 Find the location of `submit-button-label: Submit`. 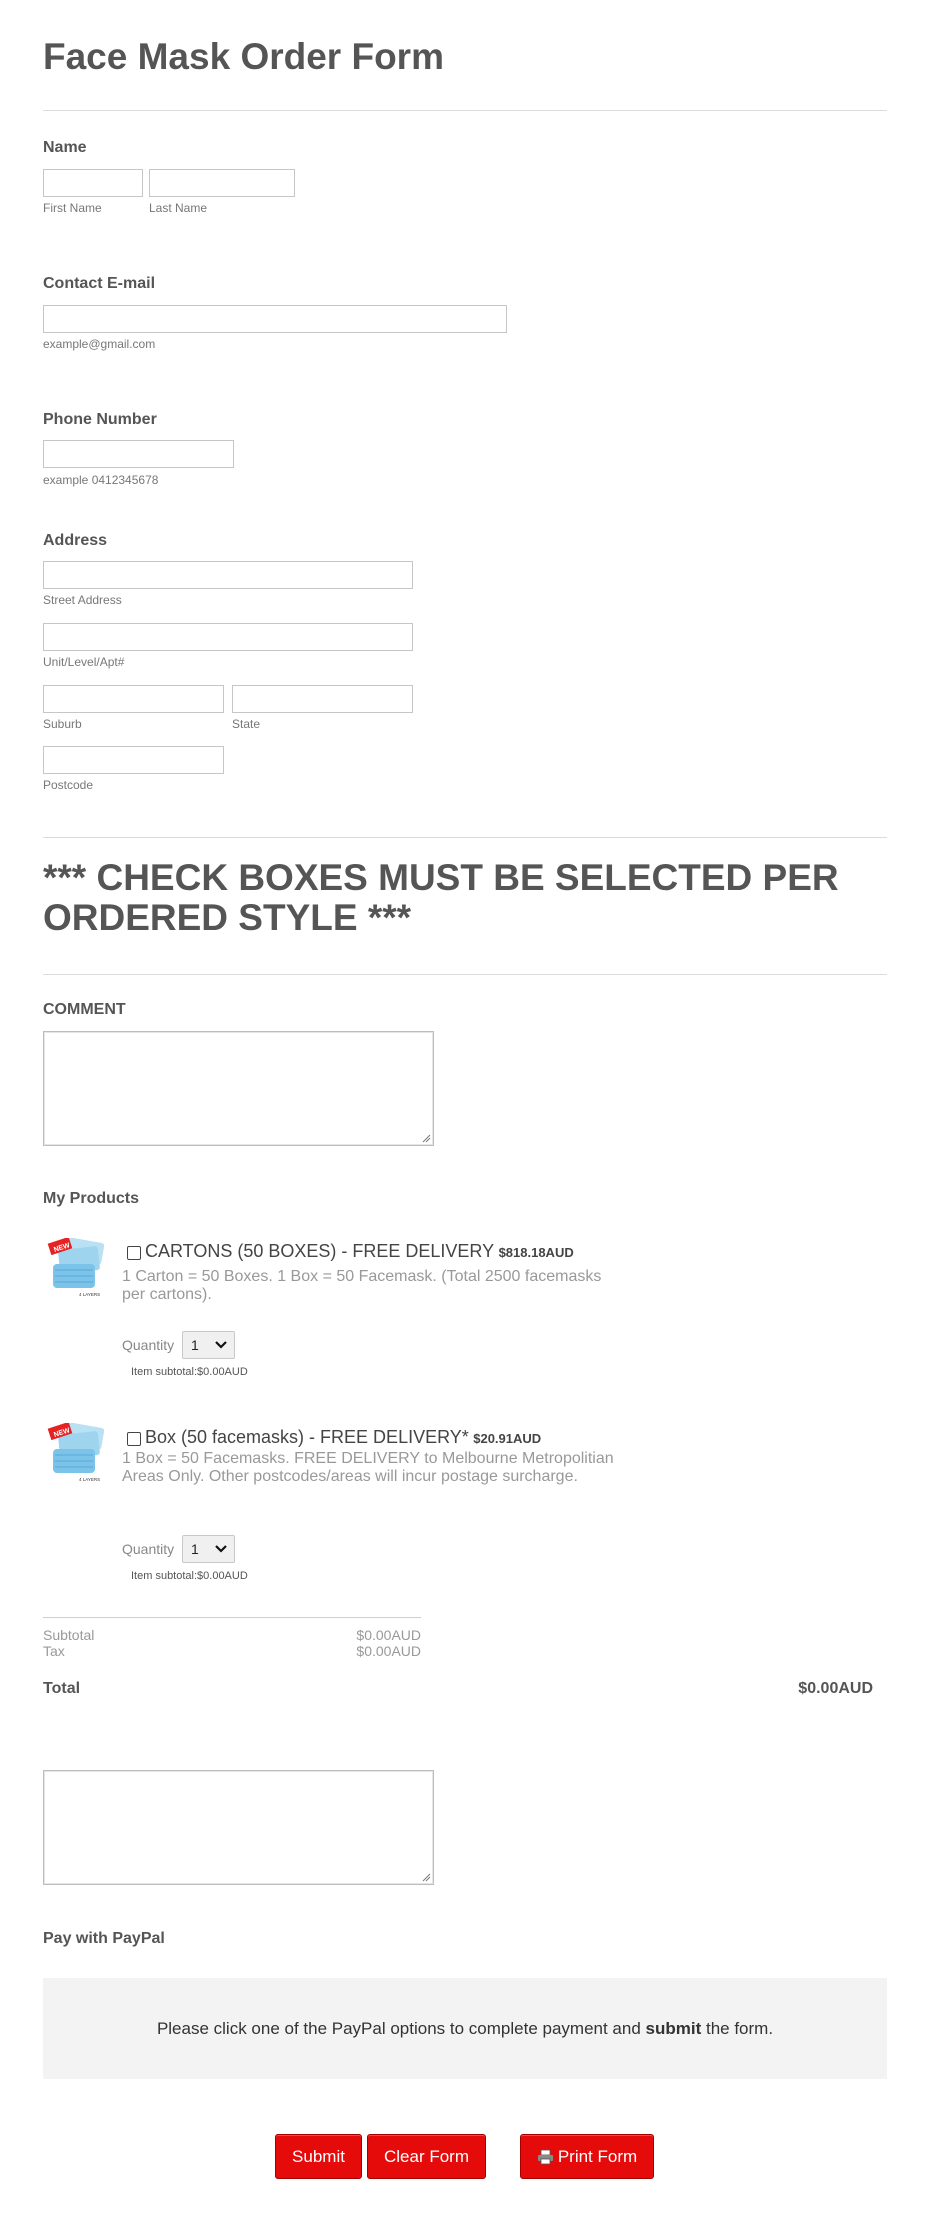

submit-button-label: Submit is located at coordinates (318, 2156).